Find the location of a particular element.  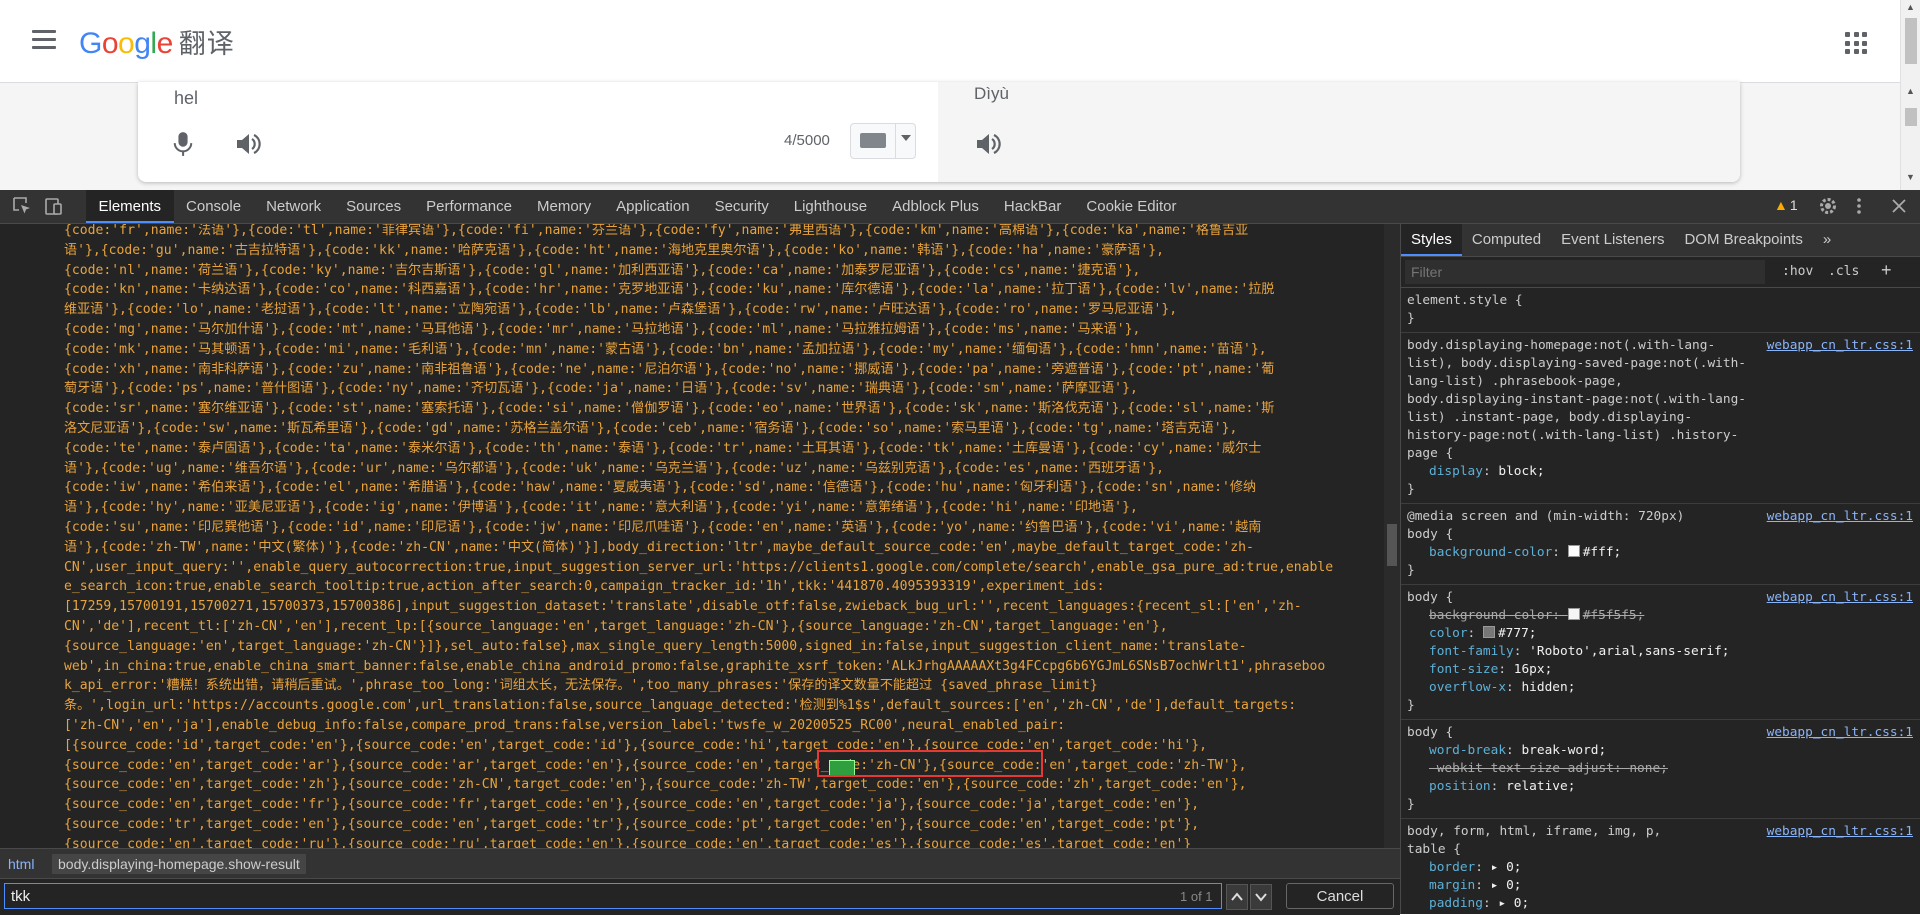

tab-adblock-plus: Adblock Plus is located at coordinates (936, 206).